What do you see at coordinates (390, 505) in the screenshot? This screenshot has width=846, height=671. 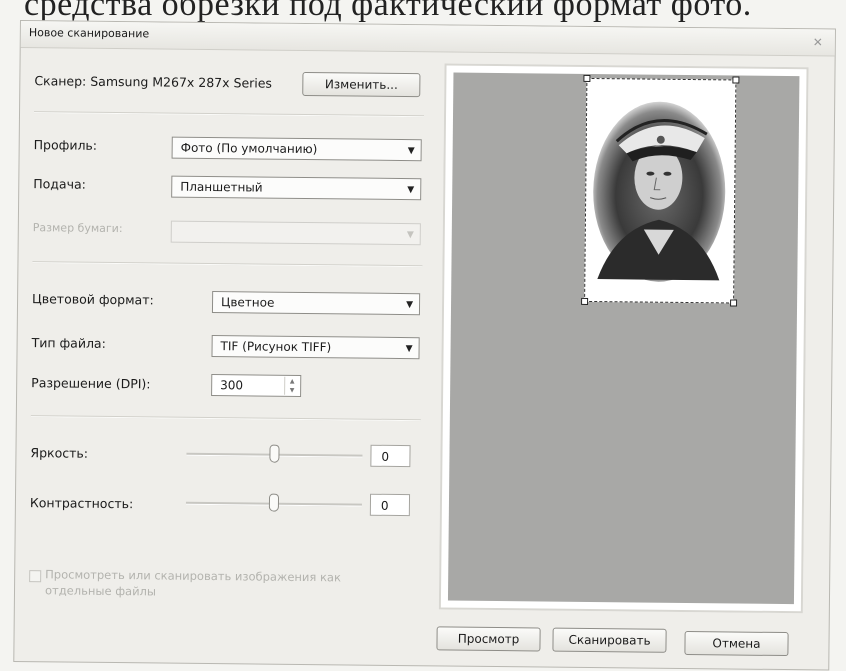 I see `contrast-value: 0` at bounding box center [390, 505].